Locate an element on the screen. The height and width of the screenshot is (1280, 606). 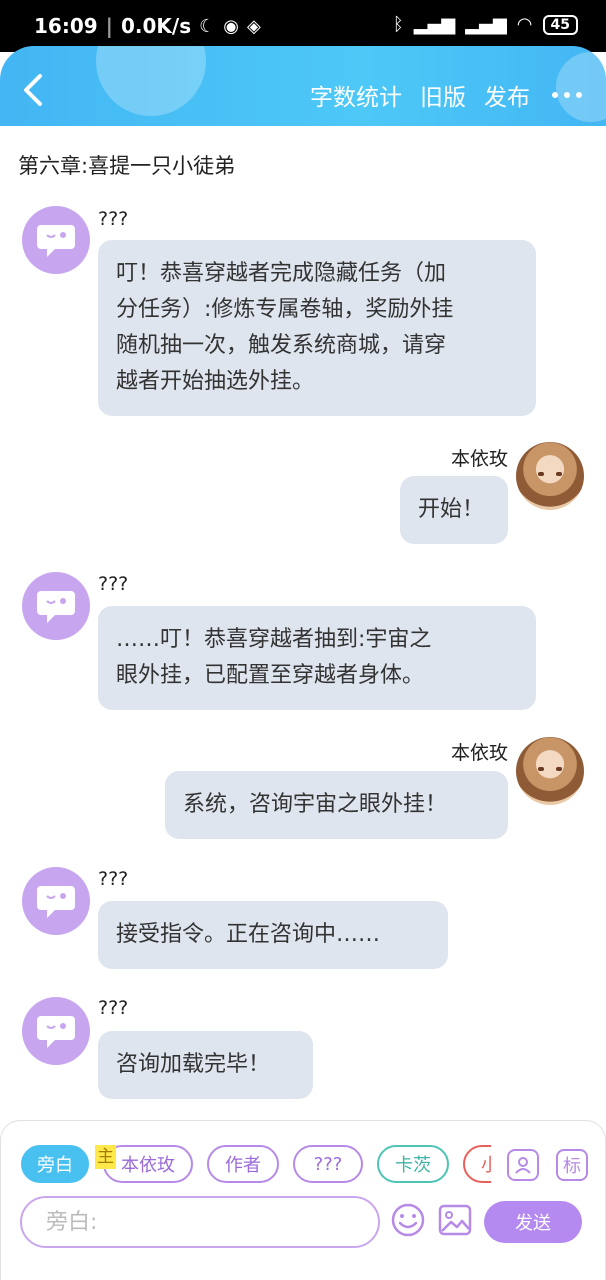
header-actions: 字数统计 旧版 发布 is located at coordinates (448, 95).